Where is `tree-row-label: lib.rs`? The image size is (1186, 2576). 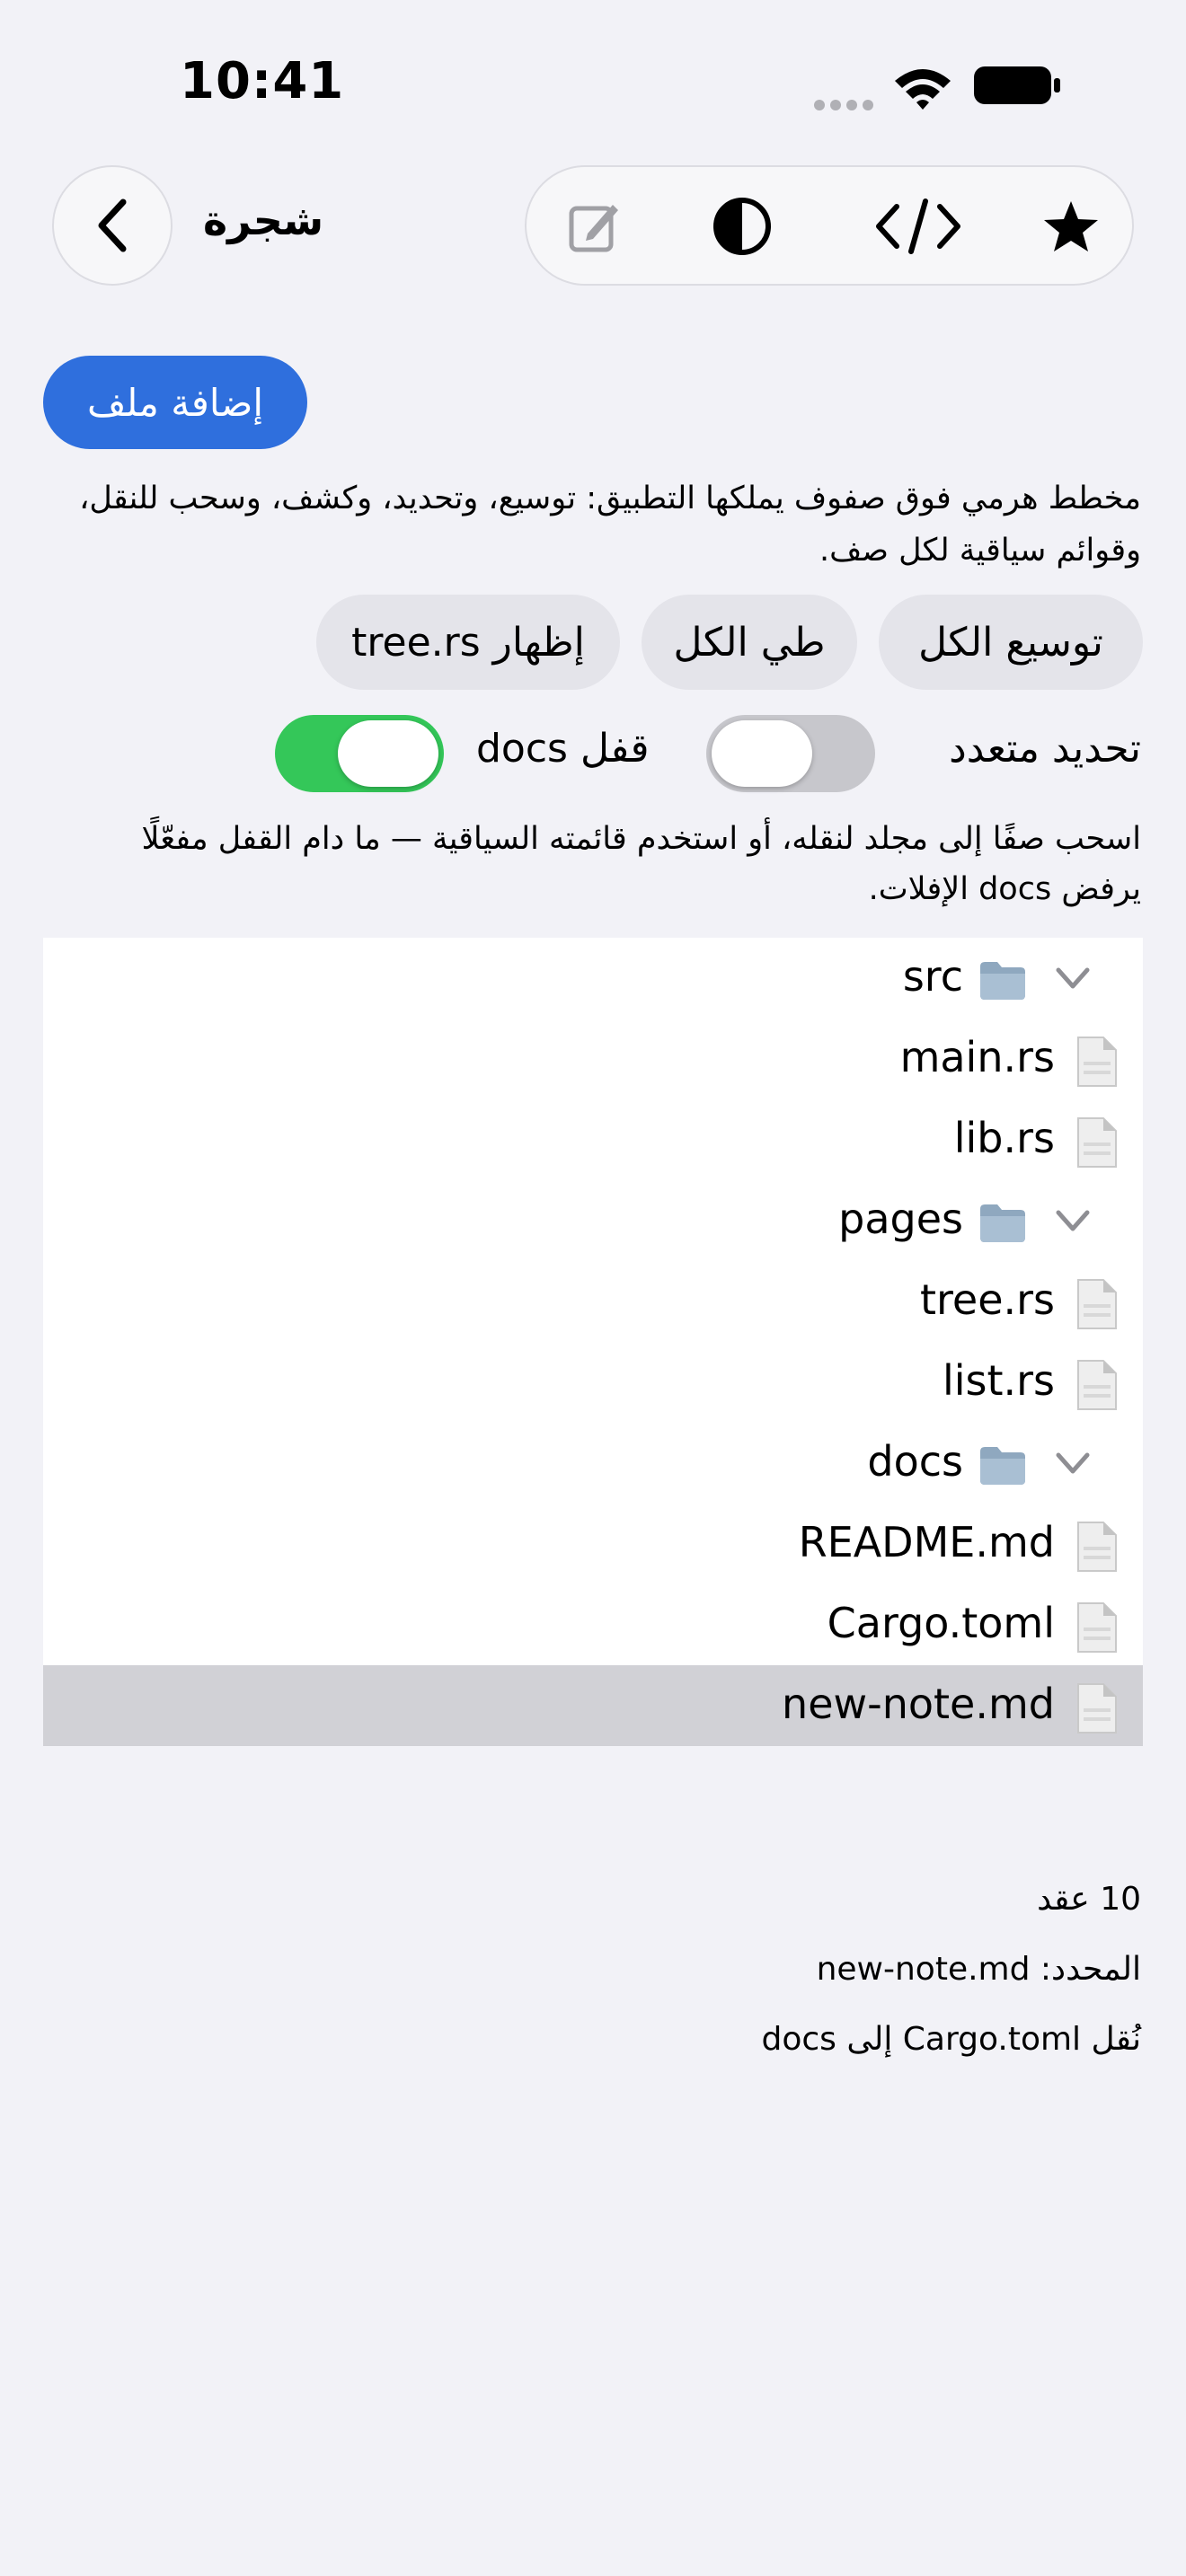
tree-row-label: lib.rs is located at coordinates (1004, 1138).